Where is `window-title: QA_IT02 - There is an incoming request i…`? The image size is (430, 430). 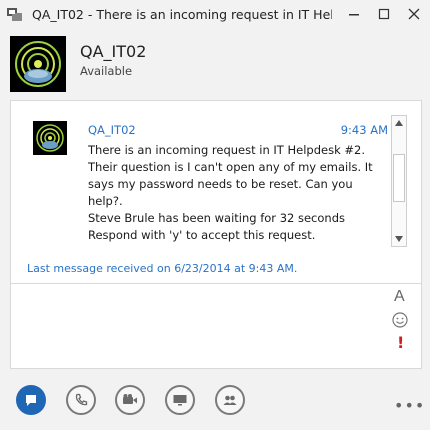 window-title: QA_IT02 - There is an incoming request i… is located at coordinates (182, 14).